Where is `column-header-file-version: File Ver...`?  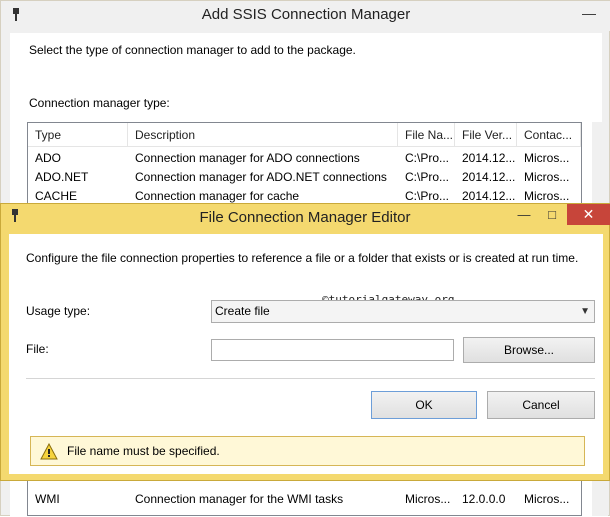 column-header-file-version: File Ver... is located at coordinates (486, 135).